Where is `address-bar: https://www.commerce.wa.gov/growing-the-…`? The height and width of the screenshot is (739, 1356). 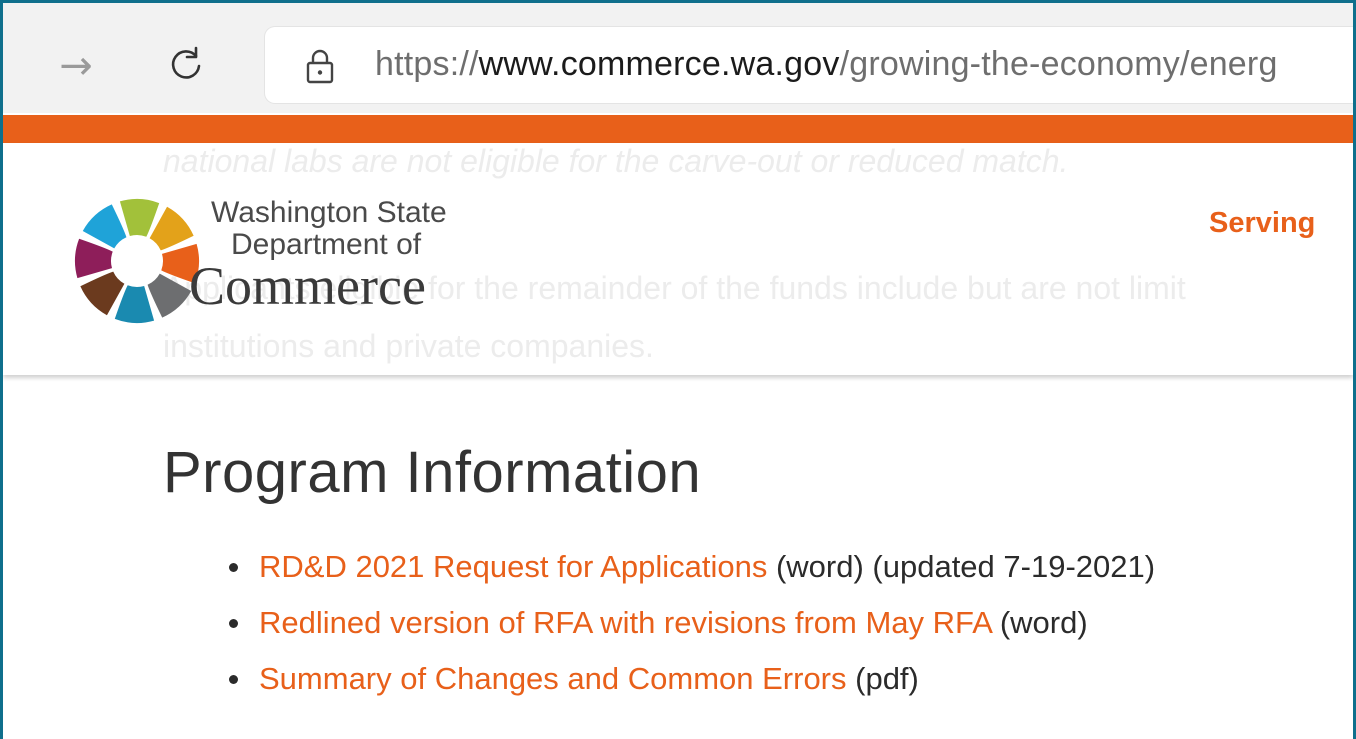 address-bar: https://www.commerce.wa.gov/growing-the-… is located at coordinates (809, 65).